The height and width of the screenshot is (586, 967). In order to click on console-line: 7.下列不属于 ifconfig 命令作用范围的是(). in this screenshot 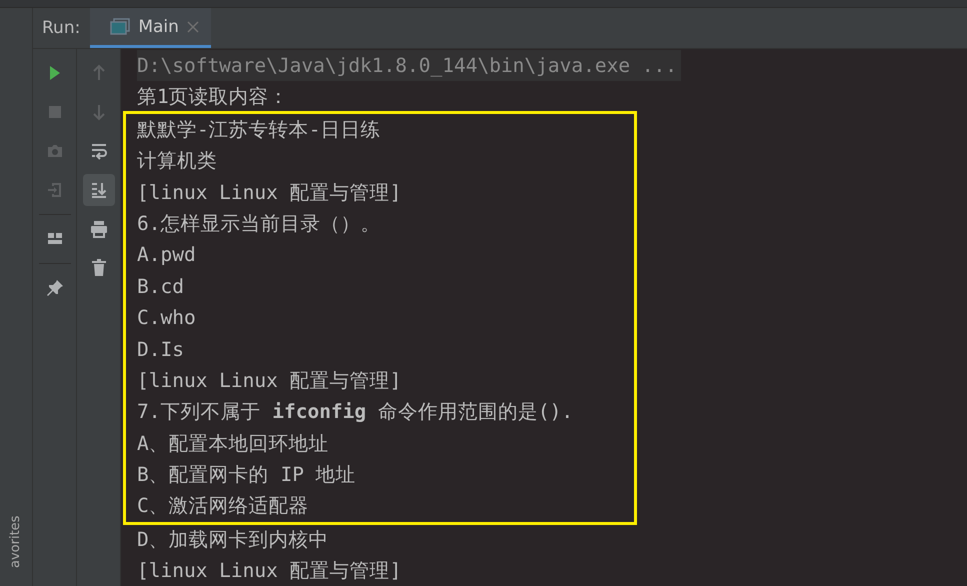, I will do `click(355, 412)`.